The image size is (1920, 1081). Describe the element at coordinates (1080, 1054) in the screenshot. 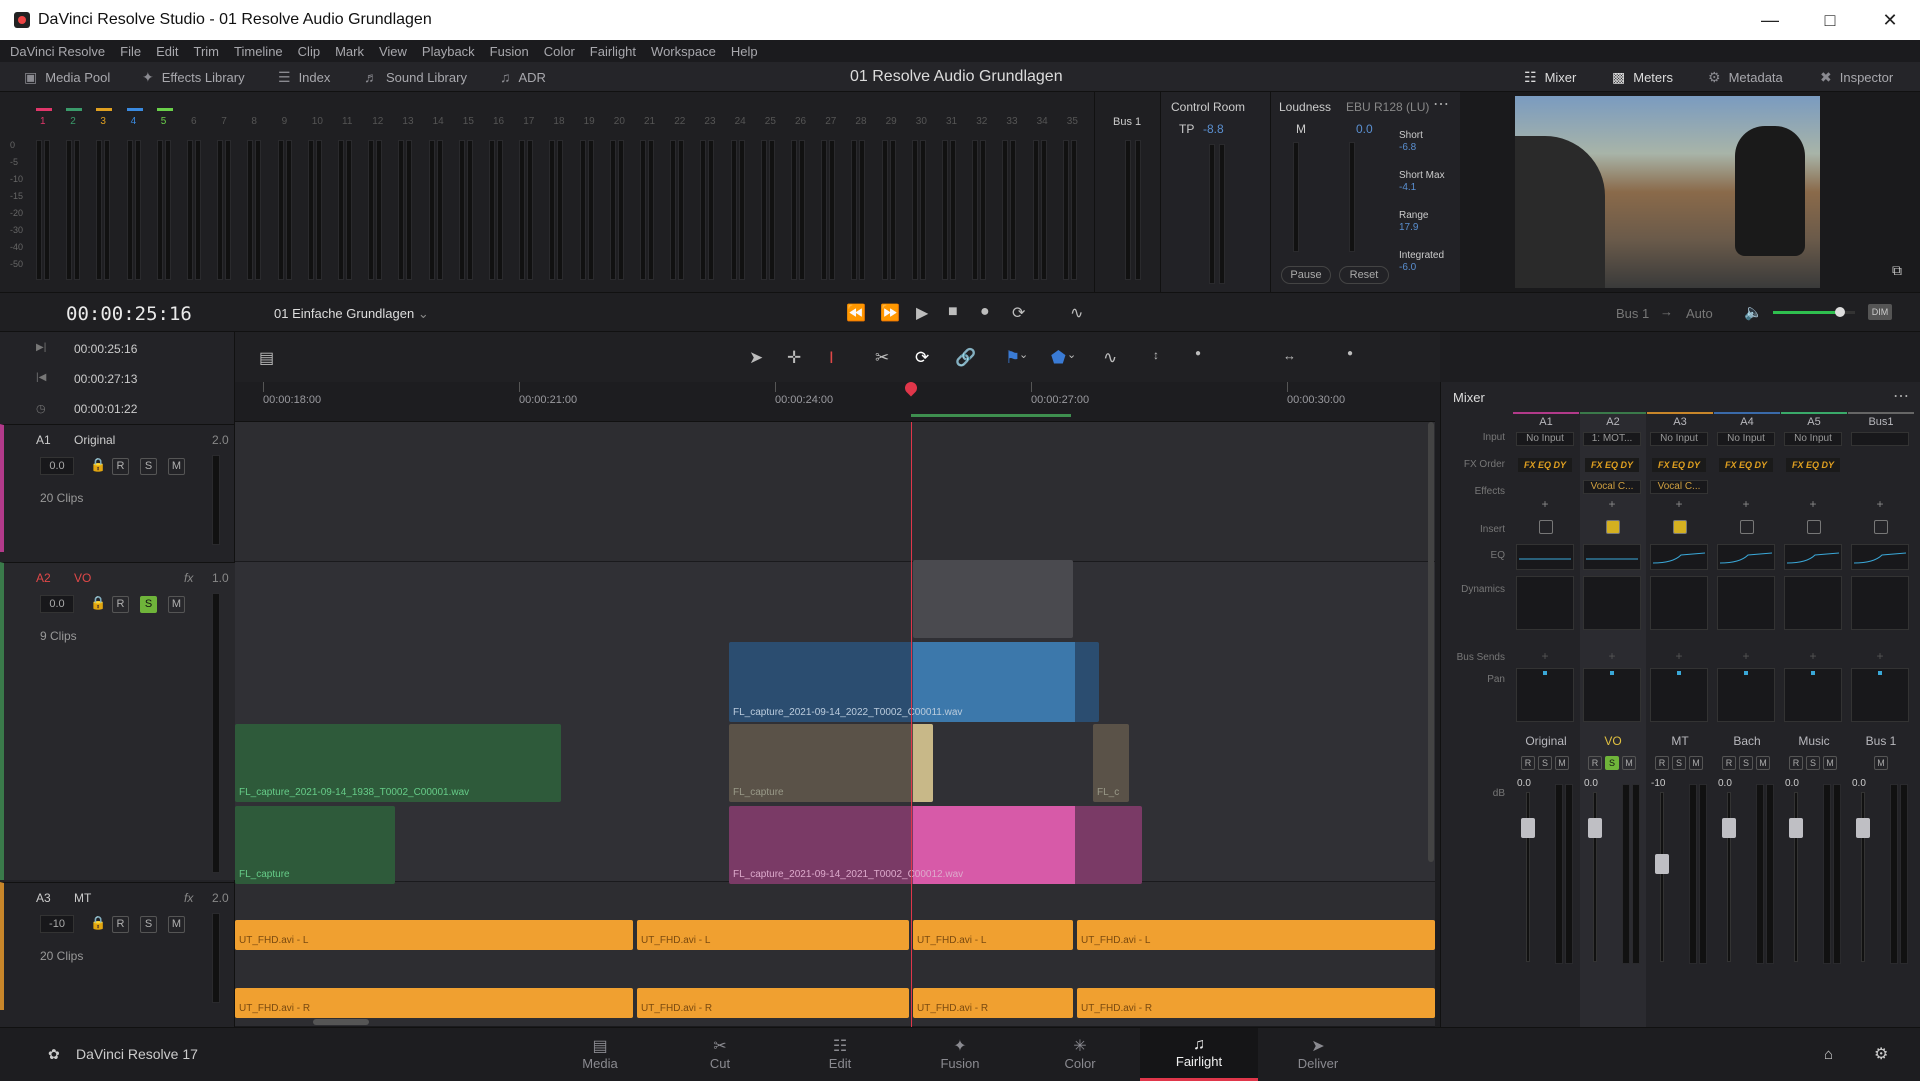

I see `page-tab-color: ✳ Color` at that location.